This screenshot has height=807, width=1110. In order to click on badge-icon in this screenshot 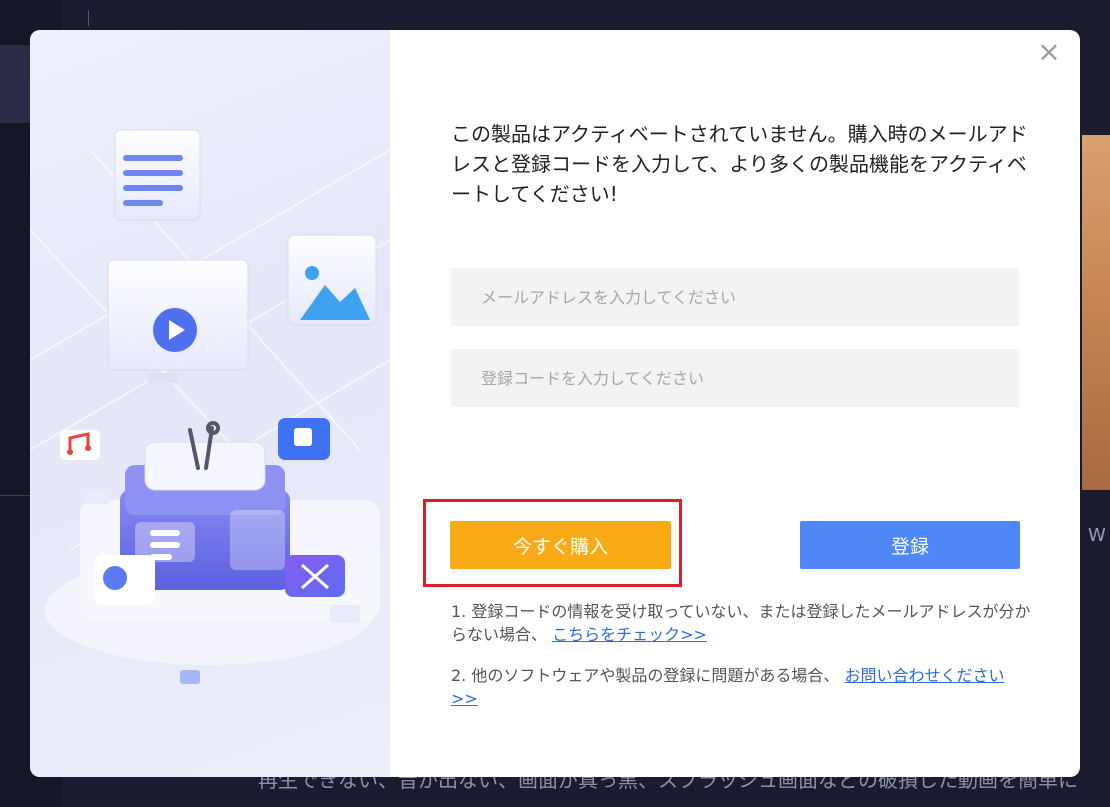, I will do `click(125, 580)`.